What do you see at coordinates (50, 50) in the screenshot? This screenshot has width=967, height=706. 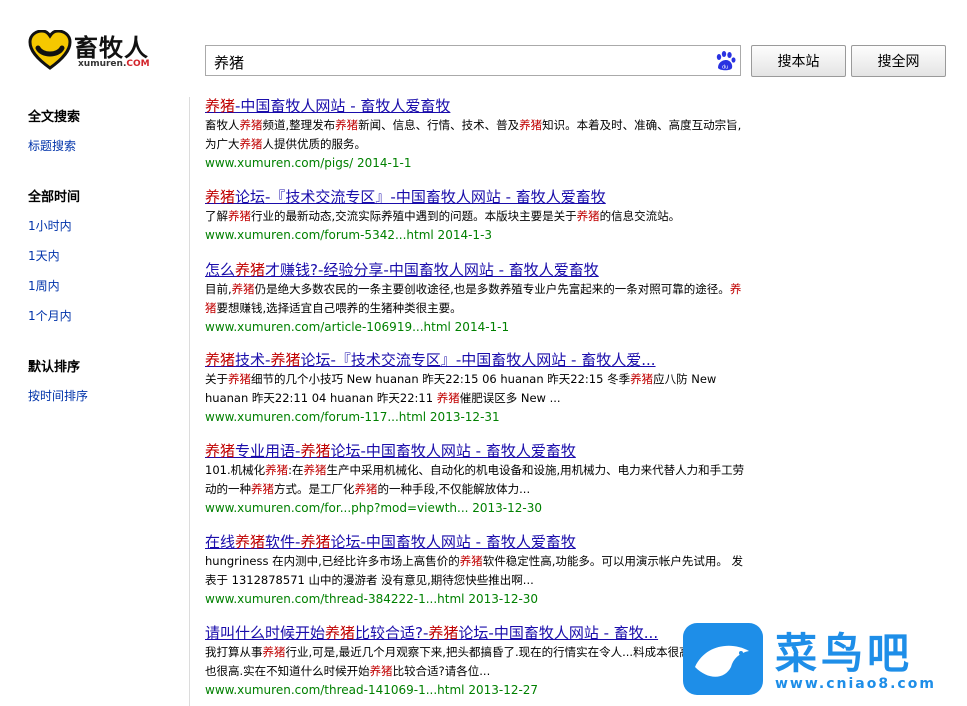 I see `heart-logo-icon` at bounding box center [50, 50].